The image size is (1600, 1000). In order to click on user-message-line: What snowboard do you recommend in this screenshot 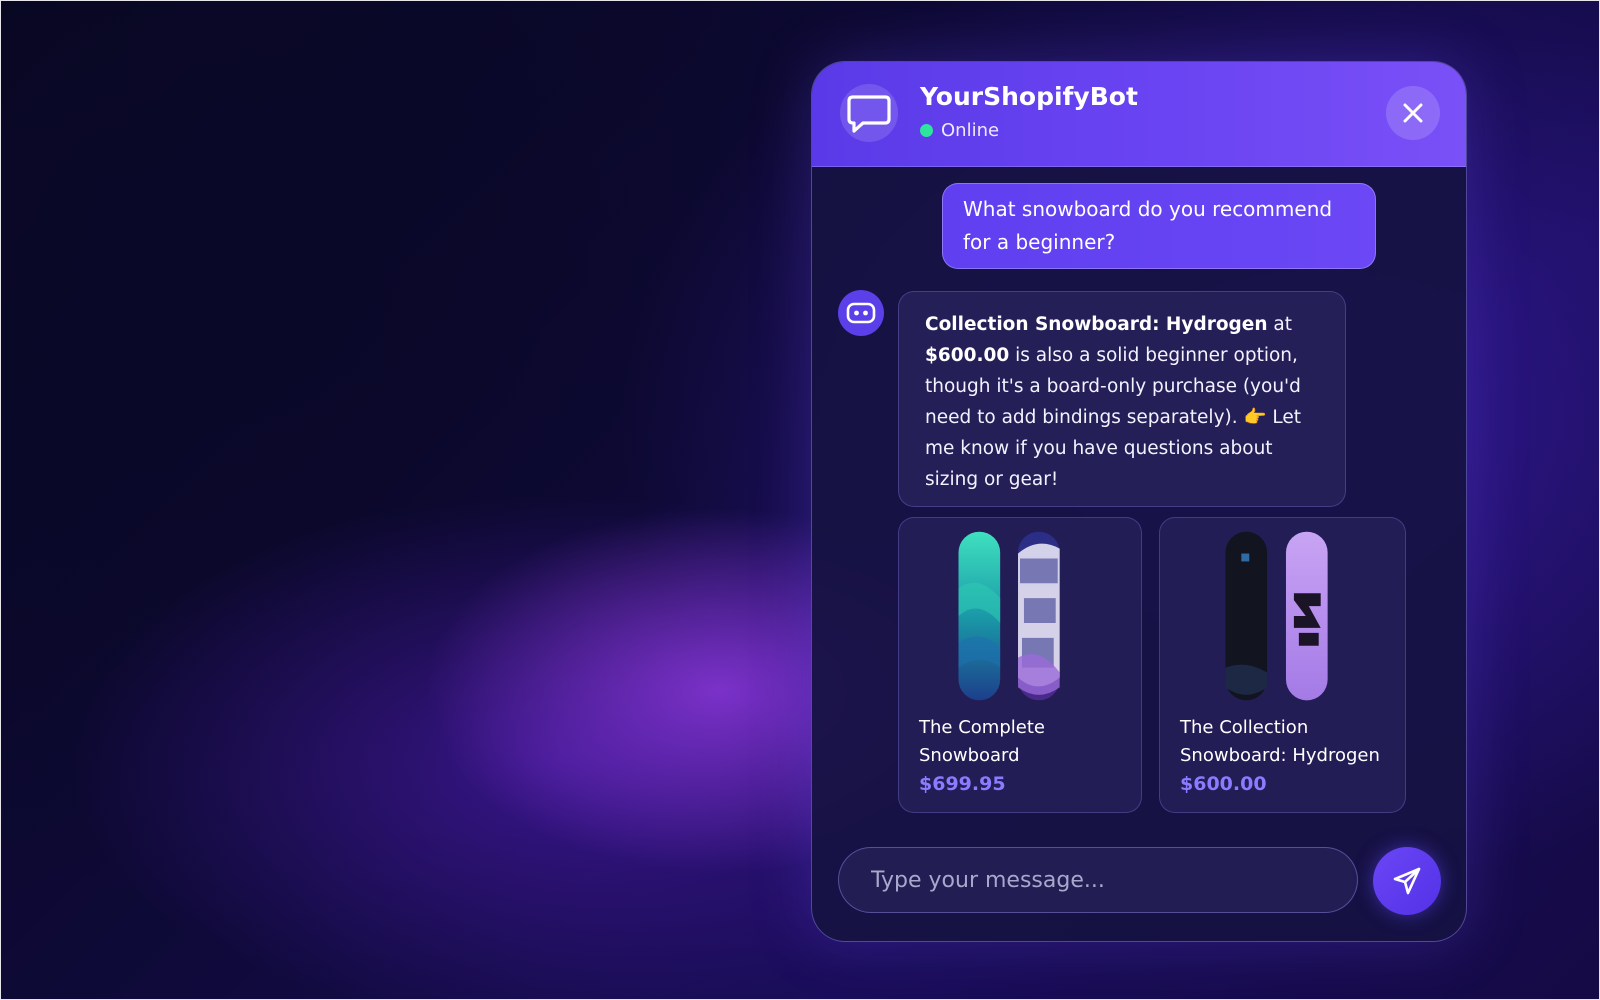, I will do `click(1148, 209)`.